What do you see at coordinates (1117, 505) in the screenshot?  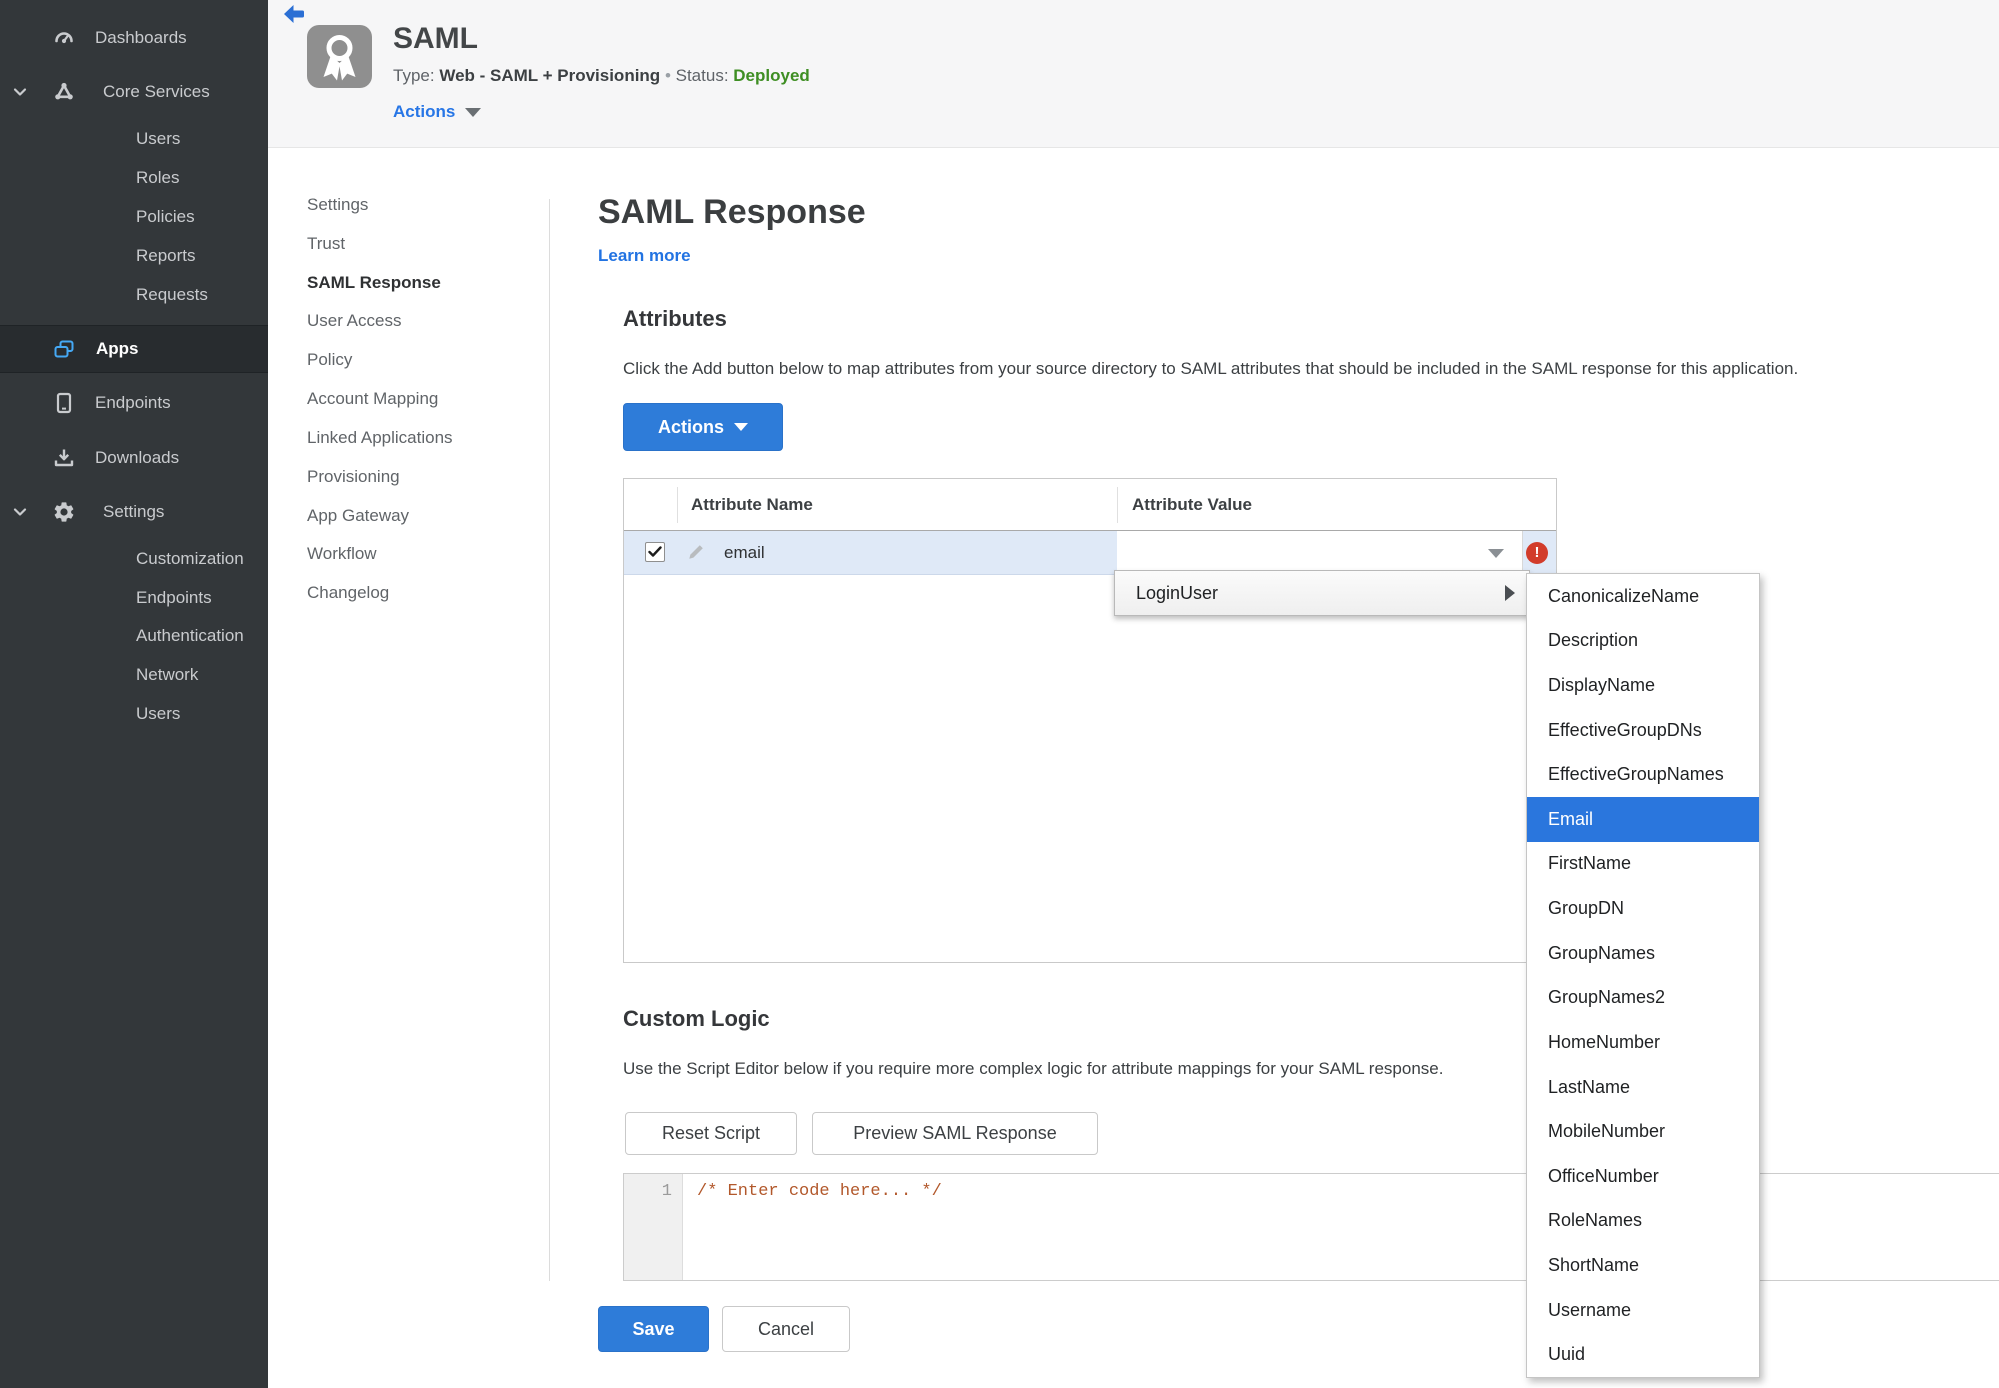 I see `column-divider` at bounding box center [1117, 505].